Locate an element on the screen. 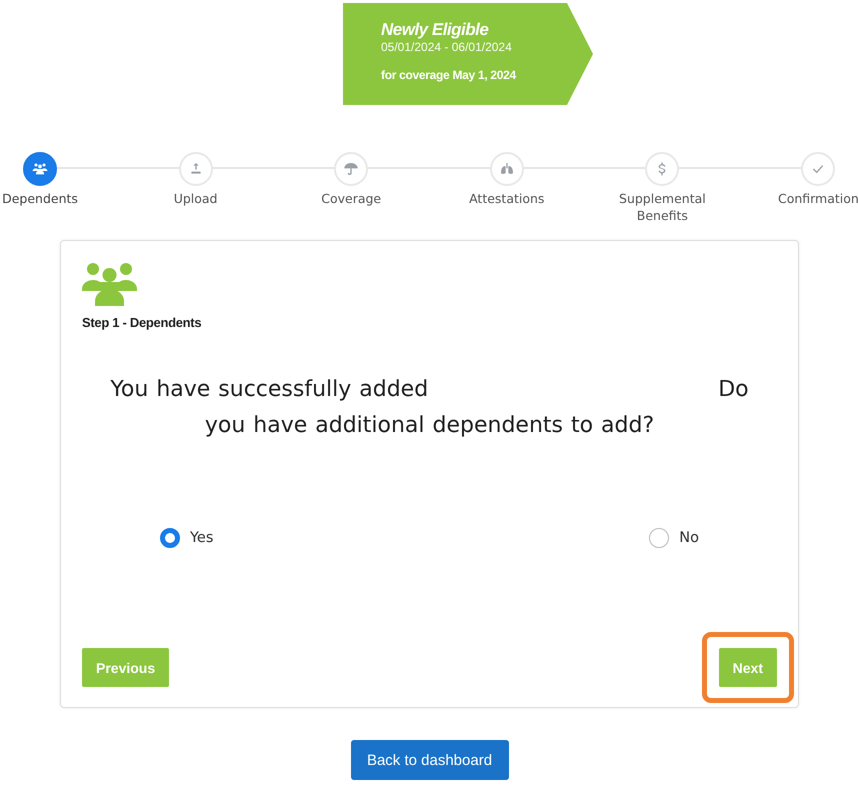 The image size is (858, 797). step-label: Confirmation is located at coordinates (818, 198).